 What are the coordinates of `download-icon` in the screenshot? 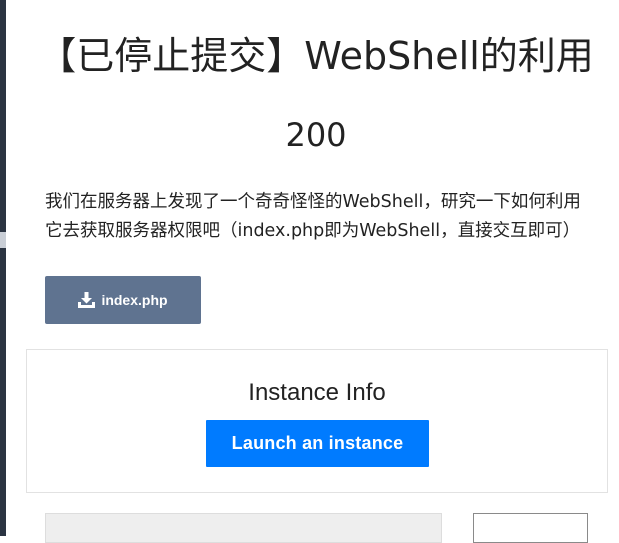 It's located at (87, 300).